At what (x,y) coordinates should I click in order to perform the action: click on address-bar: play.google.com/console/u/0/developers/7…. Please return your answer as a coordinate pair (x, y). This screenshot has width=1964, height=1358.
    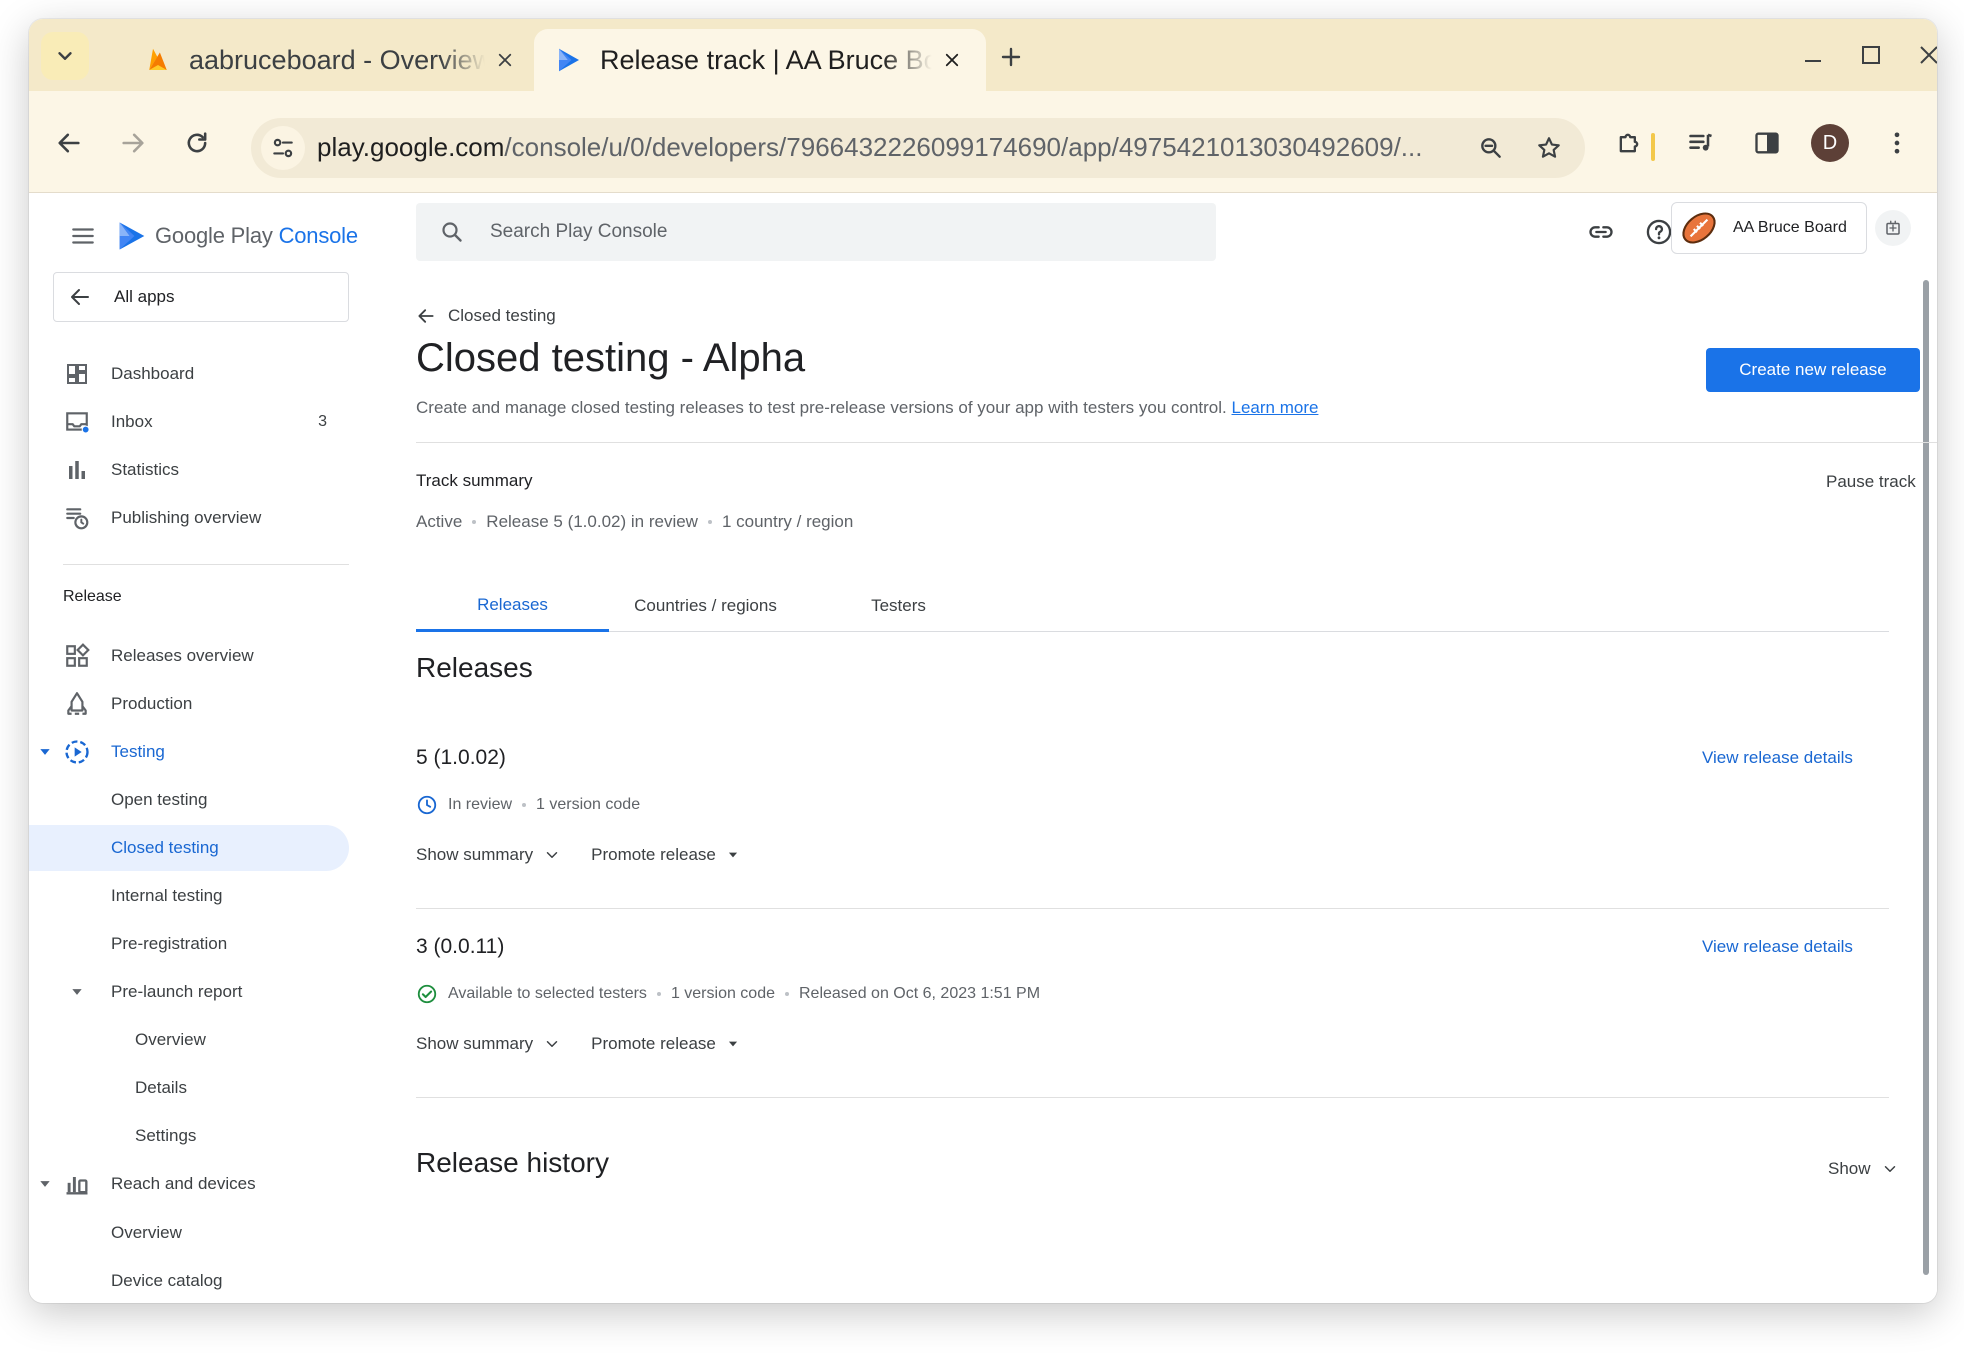
    Looking at the image, I should click on (918, 148).